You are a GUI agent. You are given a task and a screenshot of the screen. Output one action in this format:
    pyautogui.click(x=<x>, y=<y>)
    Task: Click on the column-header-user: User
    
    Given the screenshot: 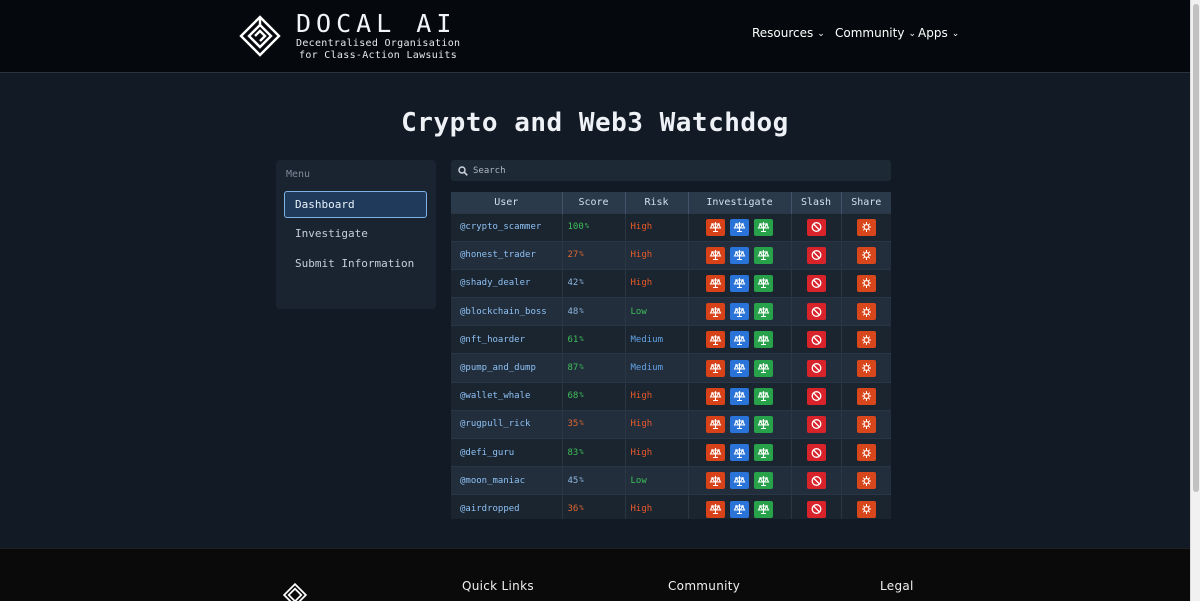 What is the action you would take?
    pyautogui.click(x=507, y=202)
    